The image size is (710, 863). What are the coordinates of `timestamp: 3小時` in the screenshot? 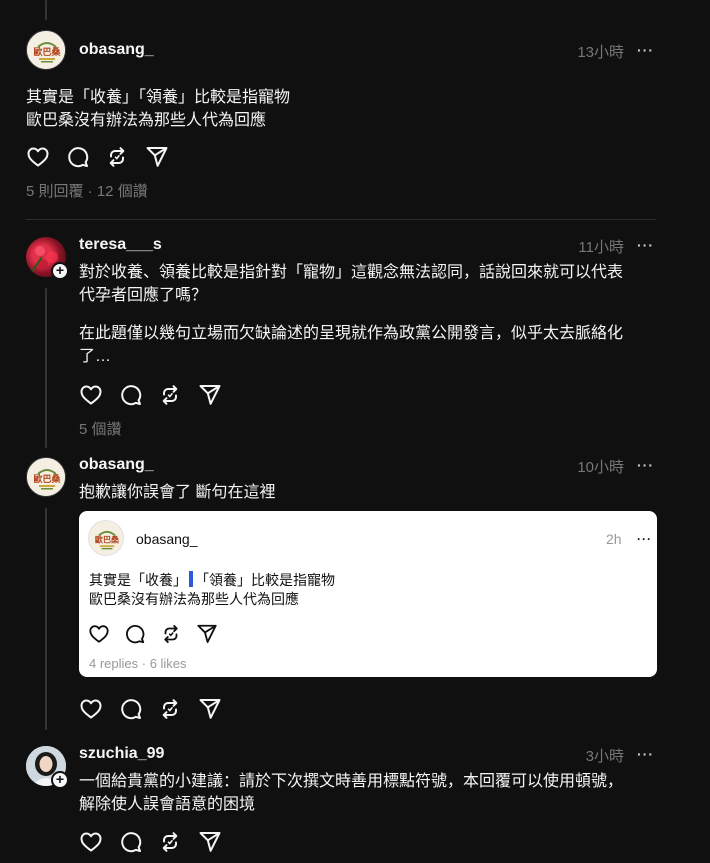 It's located at (605, 755).